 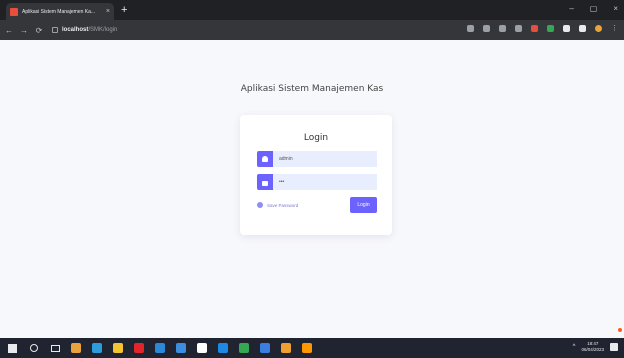 What do you see at coordinates (571, 9) in the screenshot?
I see `minimize-button: –` at bounding box center [571, 9].